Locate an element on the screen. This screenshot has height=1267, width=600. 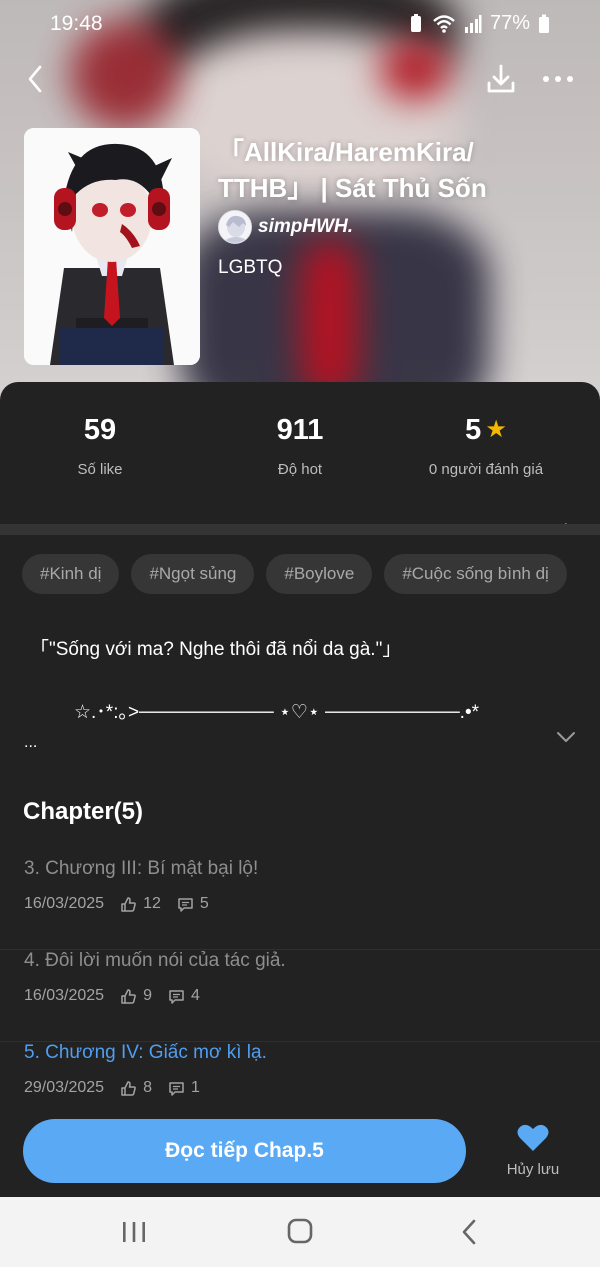
status-time: 19:48 is located at coordinates (76, 23).